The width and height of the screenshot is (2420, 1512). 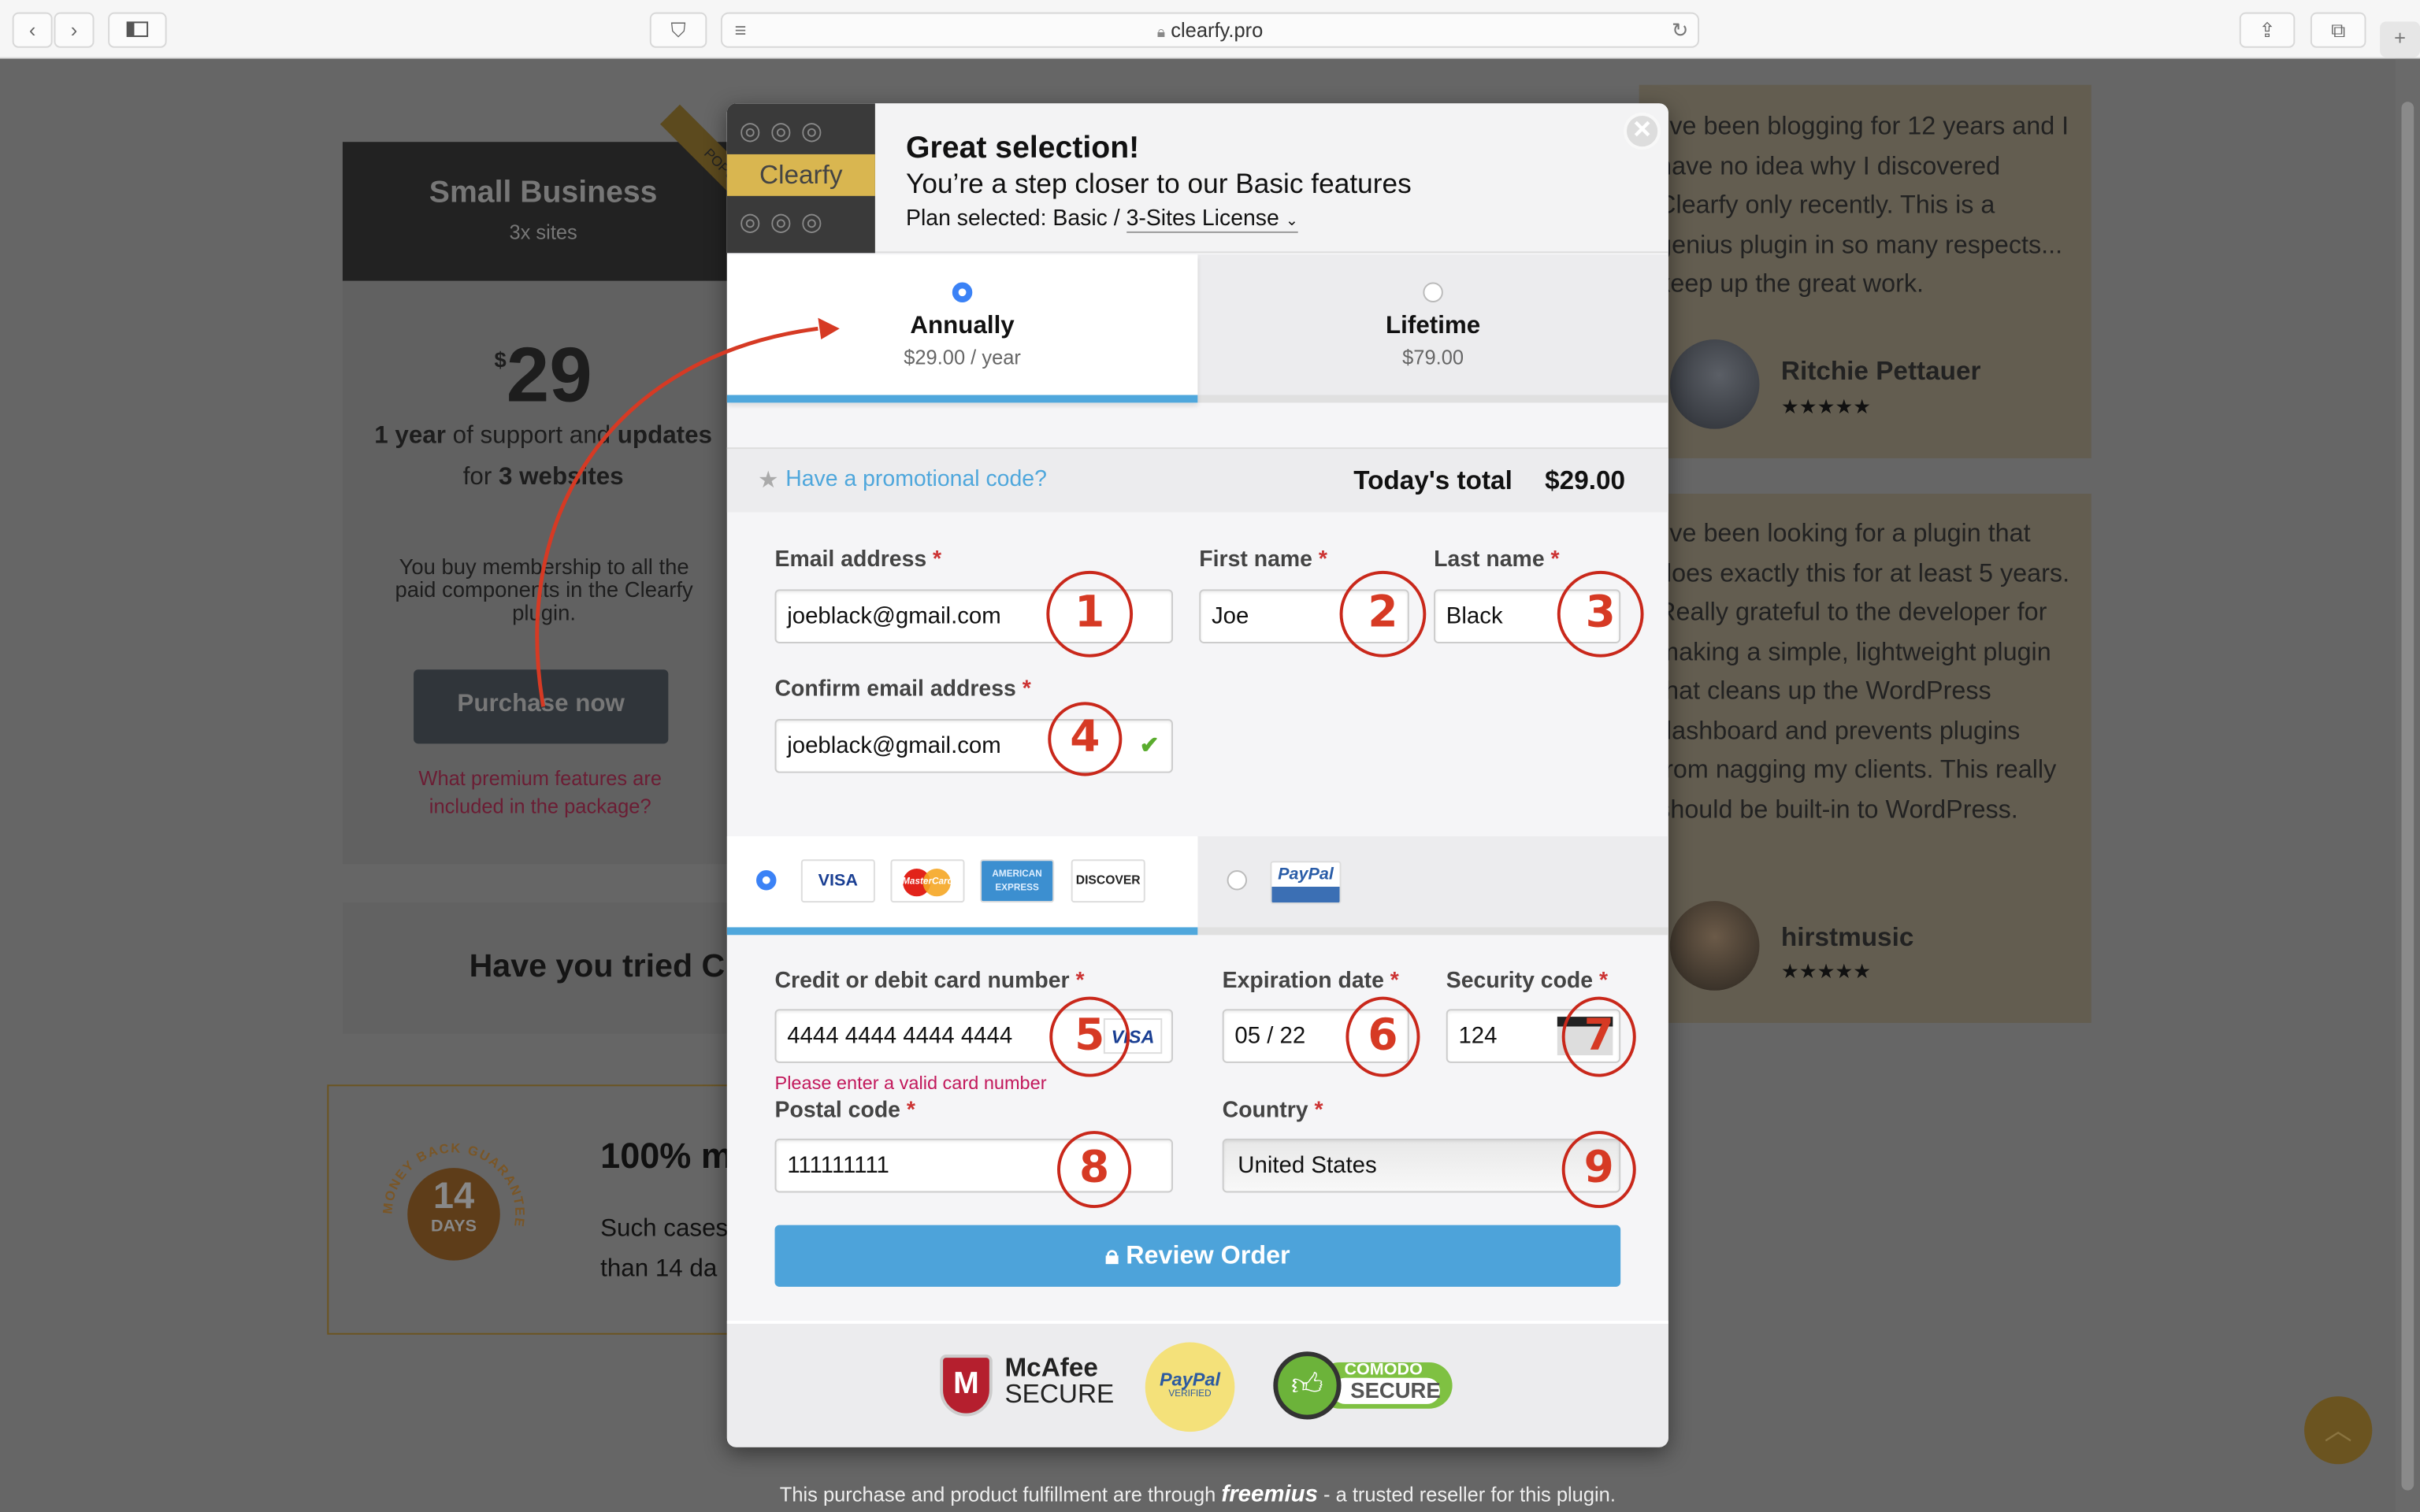 What do you see at coordinates (1089, 1036) in the screenshot?
I see `annotation-marker: 5` at bounding box center [1089, 1036].